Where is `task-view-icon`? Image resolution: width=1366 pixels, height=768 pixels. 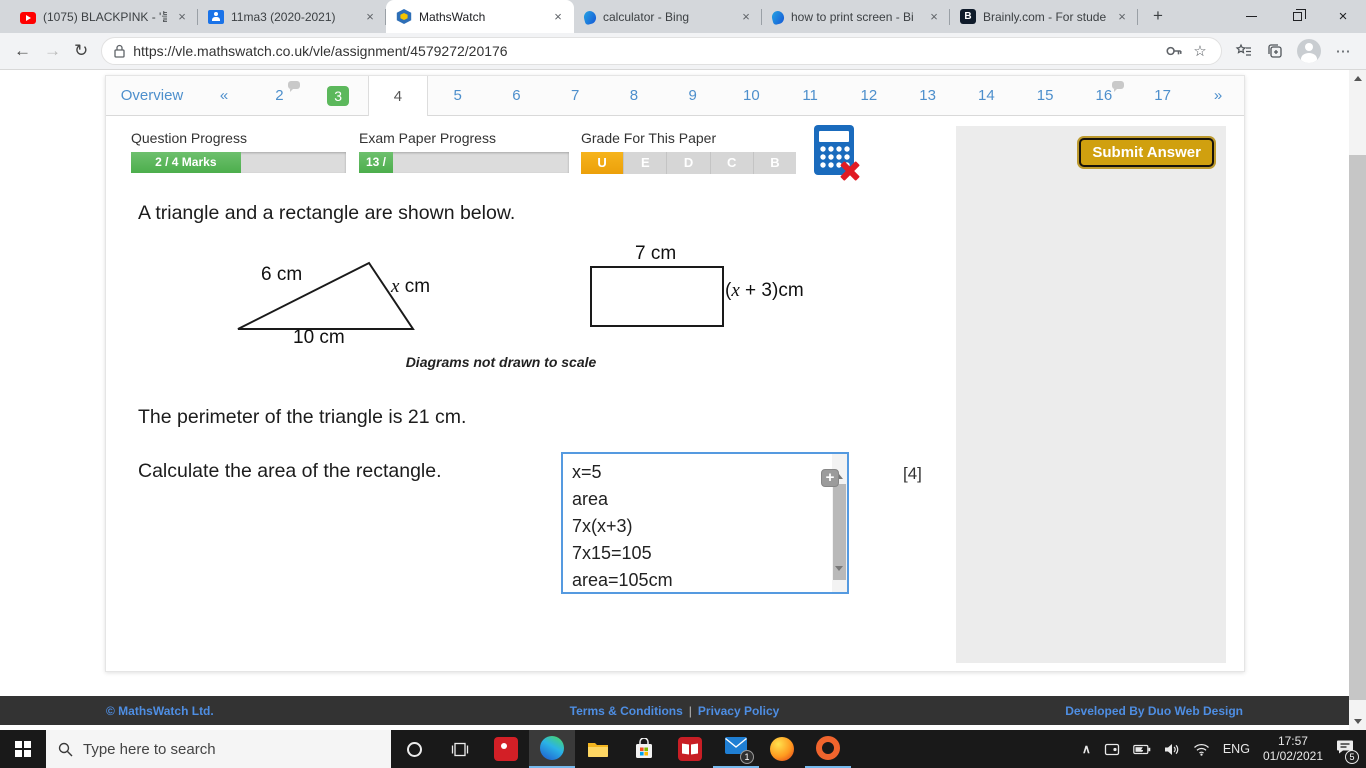 task-view-icon is located at coordinates (460, 749).